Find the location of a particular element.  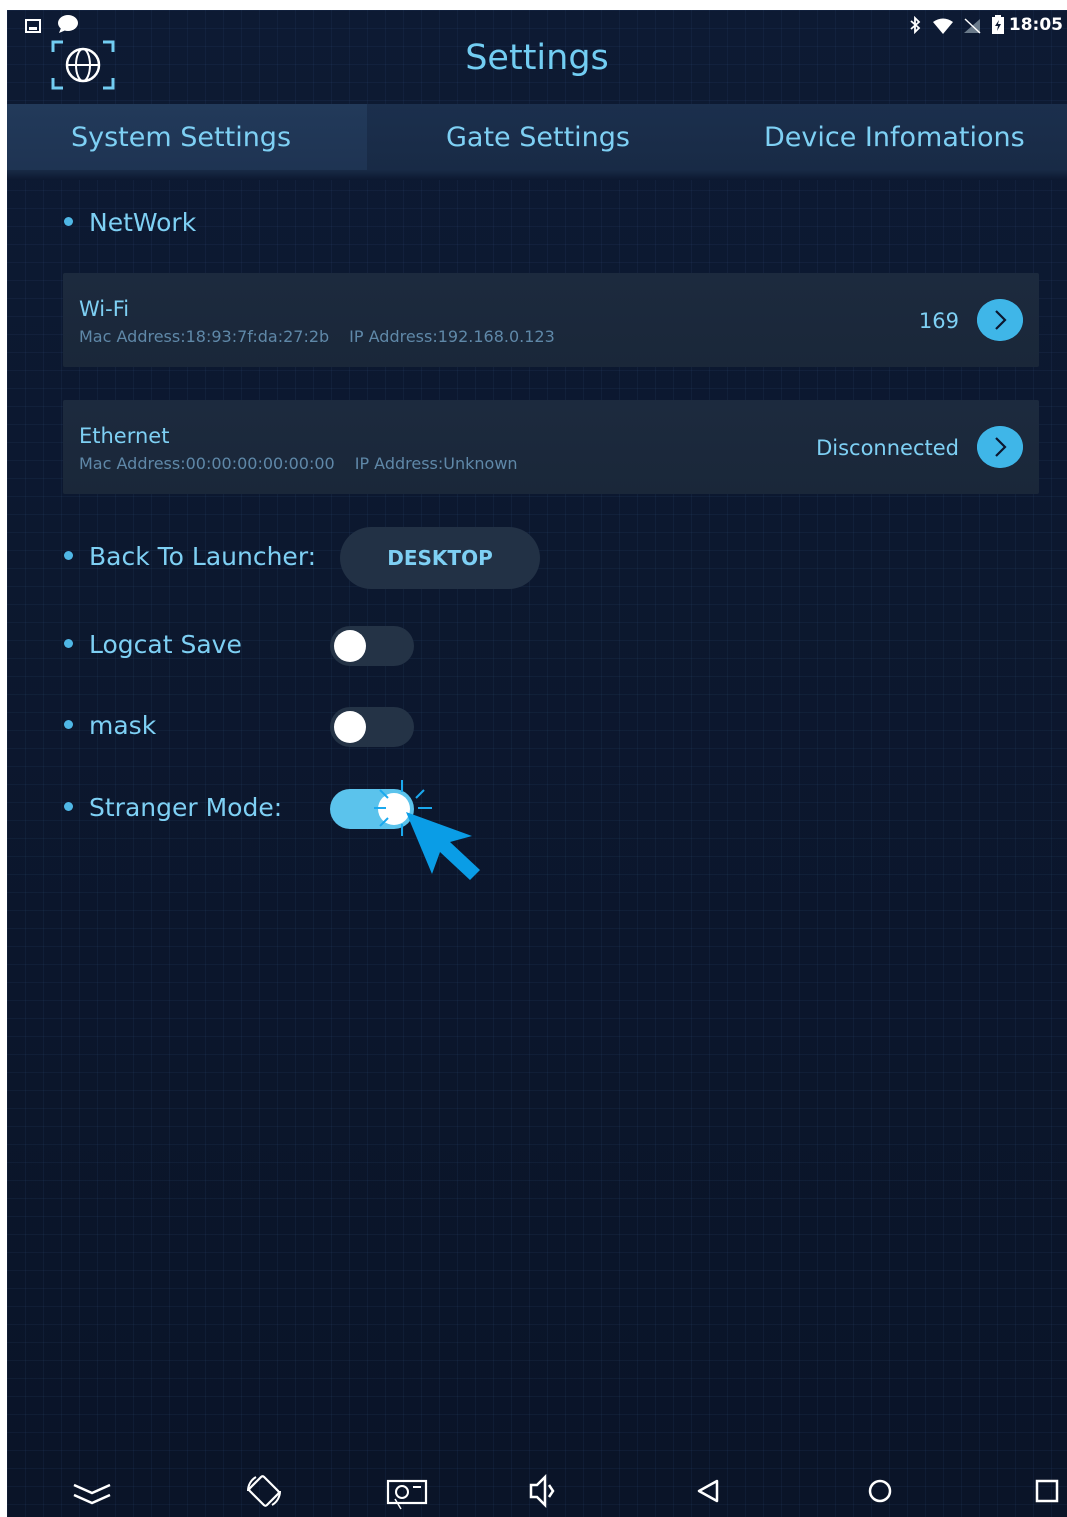

mask-toggle is located at coordinates (372, 727).